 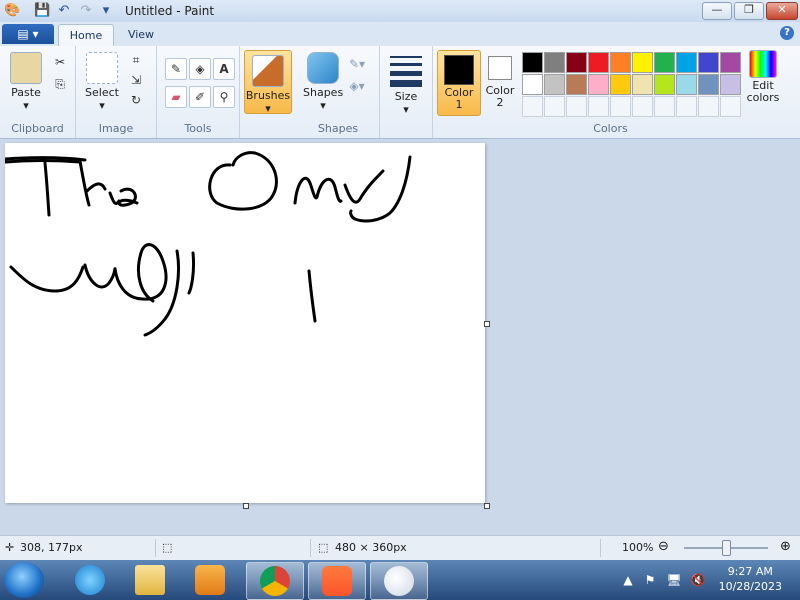 What do you see at coordinates (200, 69) in the screenshot?
I see `fill-icon: ◈` at bounding box center [200, 69].